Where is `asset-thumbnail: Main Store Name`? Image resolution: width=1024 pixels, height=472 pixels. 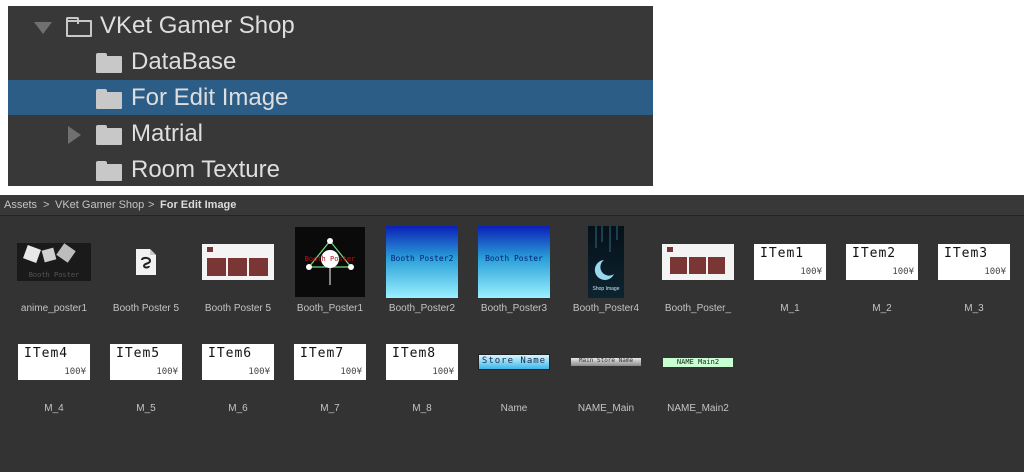 asset-thumbnail: Main Store Name is located at coordinates (606, 362).